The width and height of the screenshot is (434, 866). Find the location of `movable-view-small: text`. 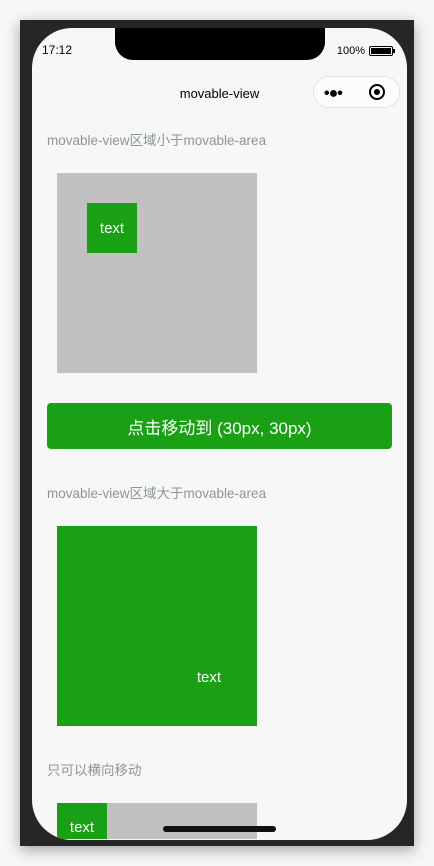

movable-view-small: text is located at coordinates (112, 228).